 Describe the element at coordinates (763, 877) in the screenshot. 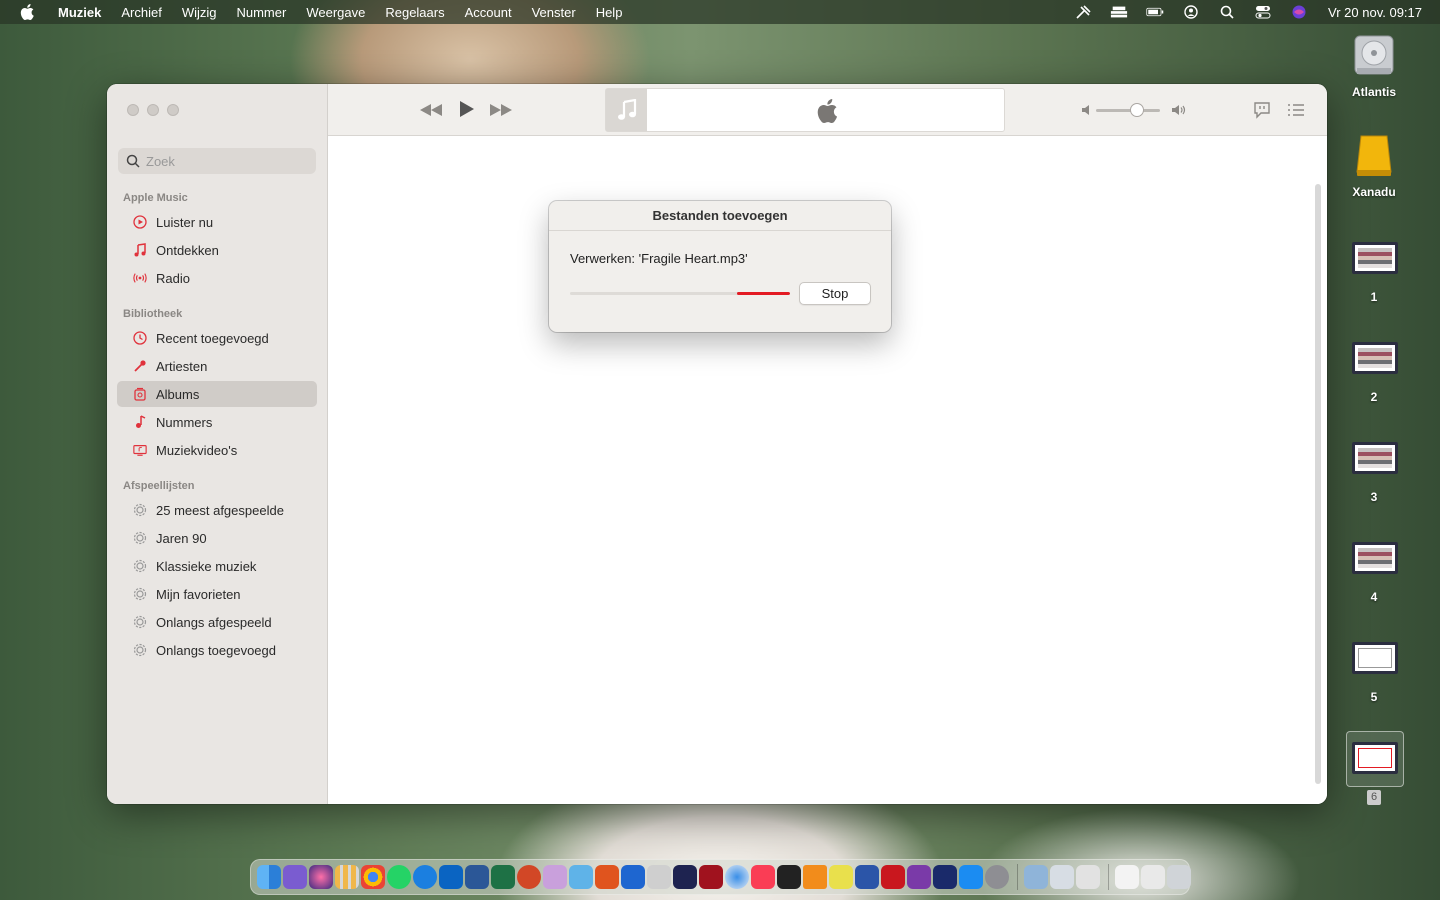

I see `music-dock-icon` at that location.